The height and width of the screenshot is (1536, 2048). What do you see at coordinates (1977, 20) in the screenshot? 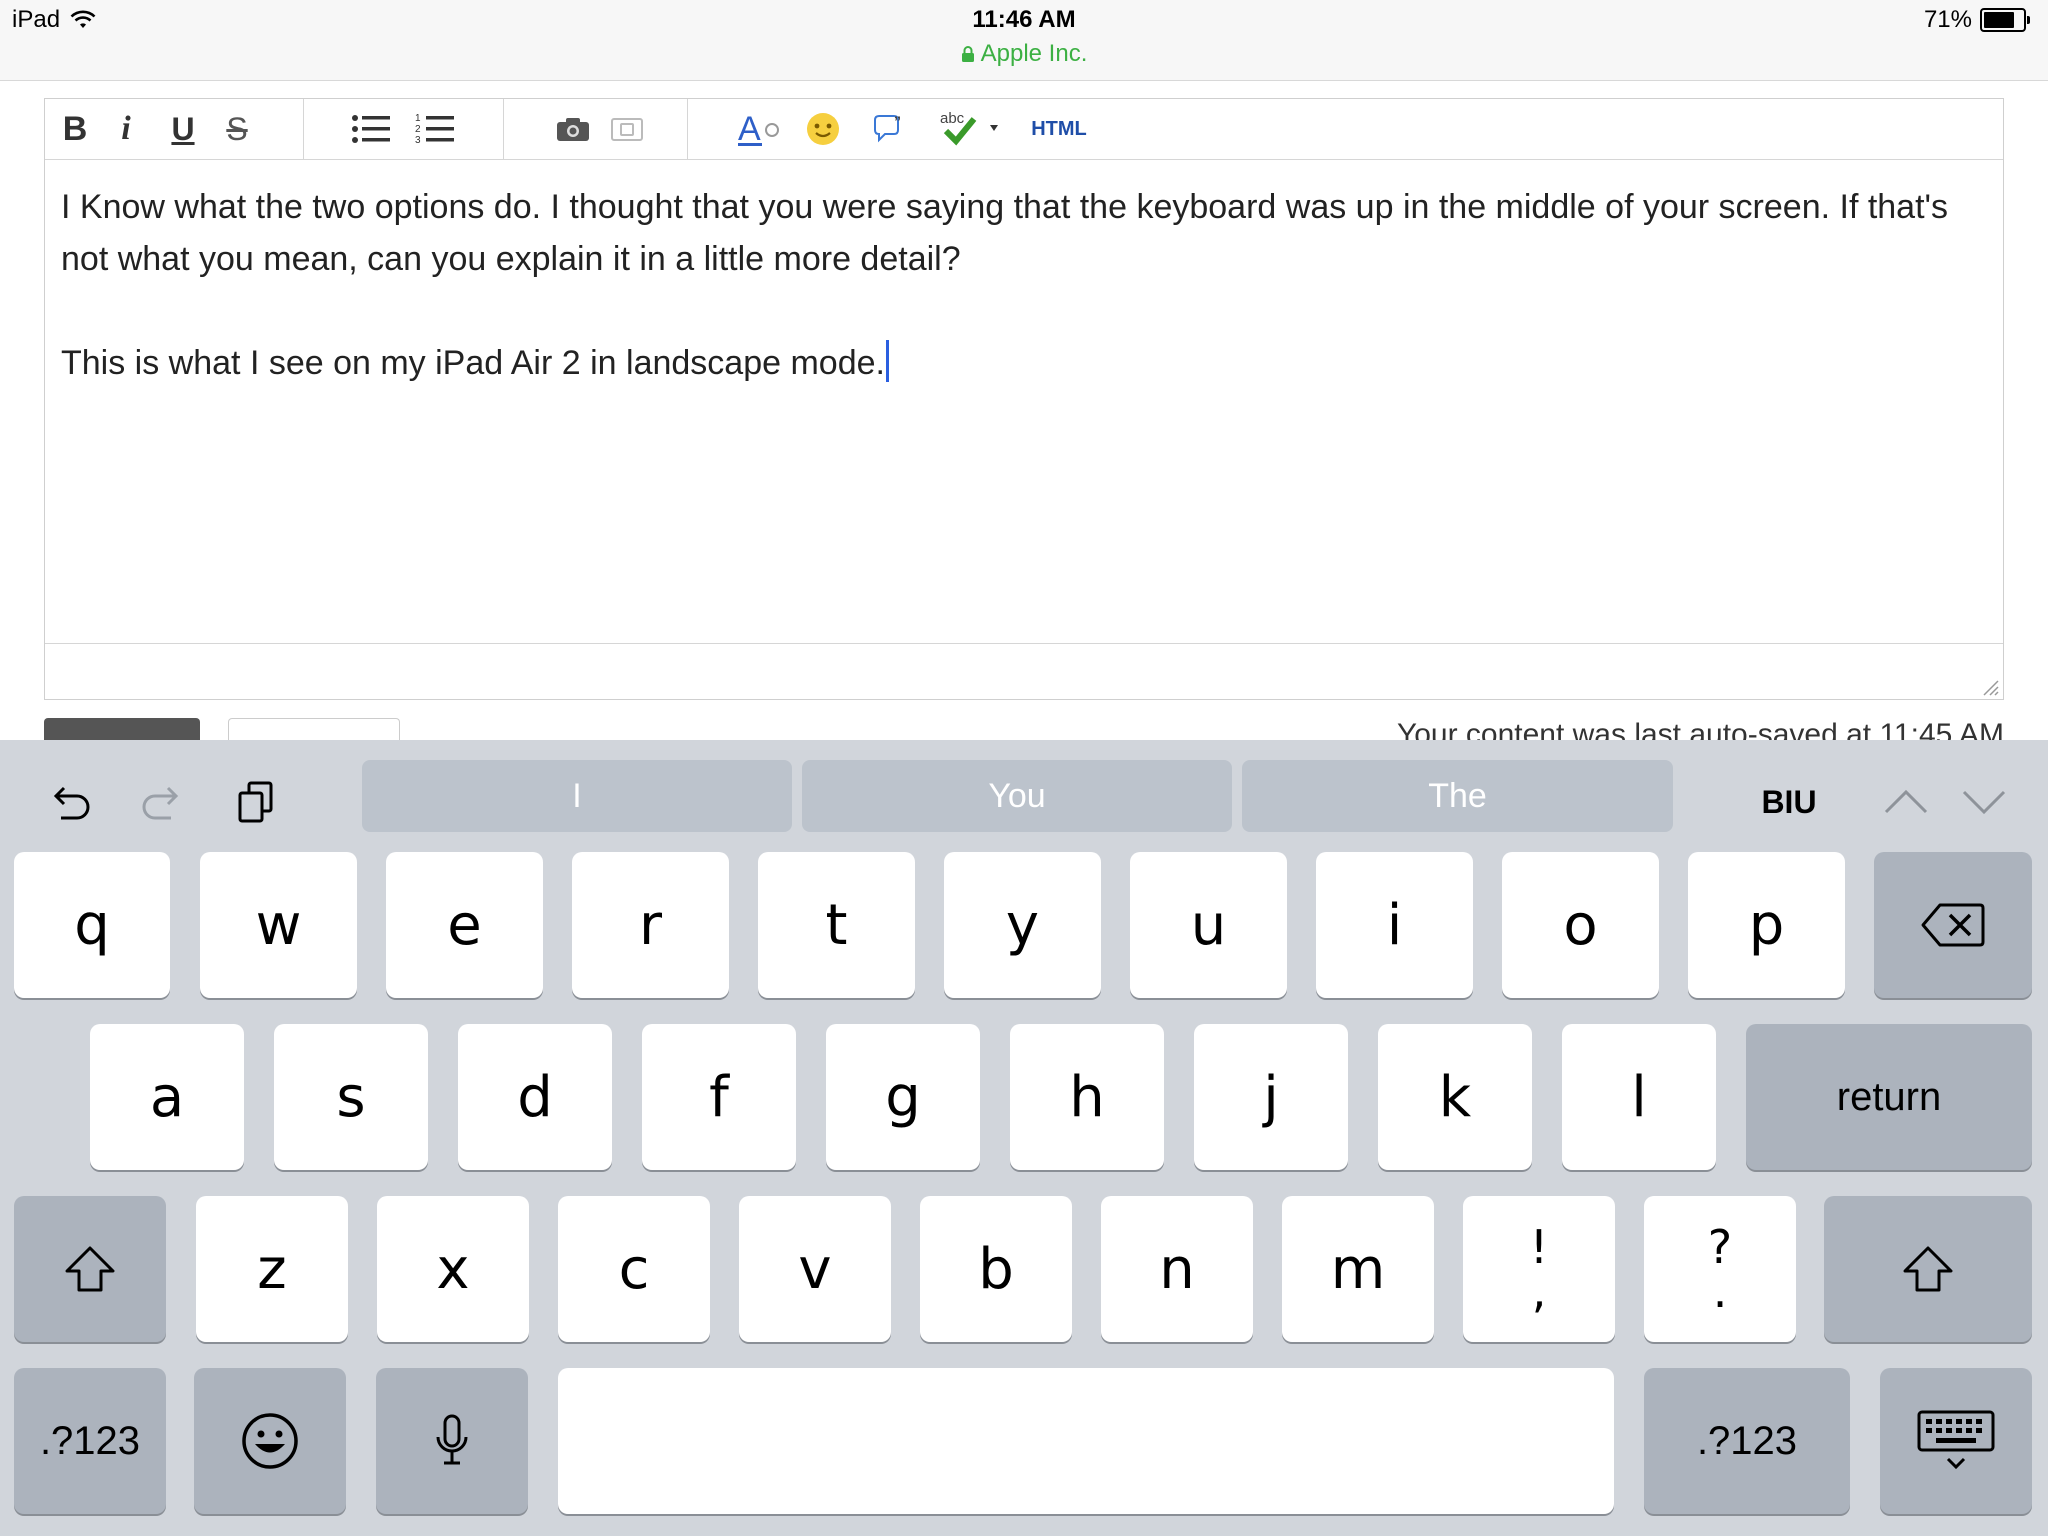
I see `status-right: 71%` at bounding box center [1977, 20].